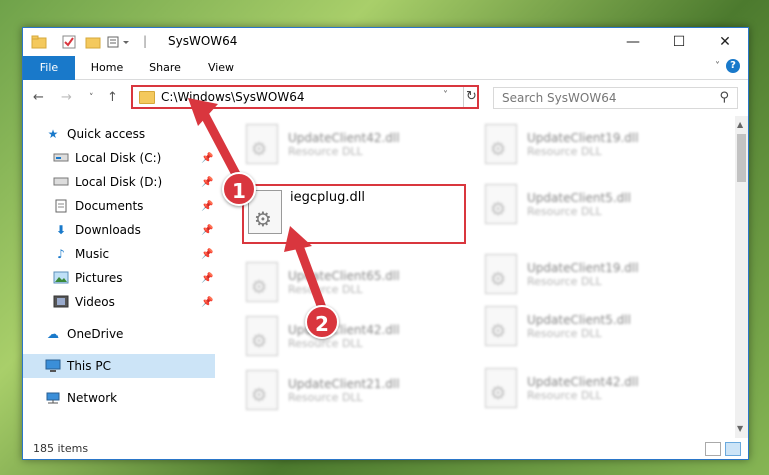  I want to click on customize-toolbar-icon, so click(121, 42).